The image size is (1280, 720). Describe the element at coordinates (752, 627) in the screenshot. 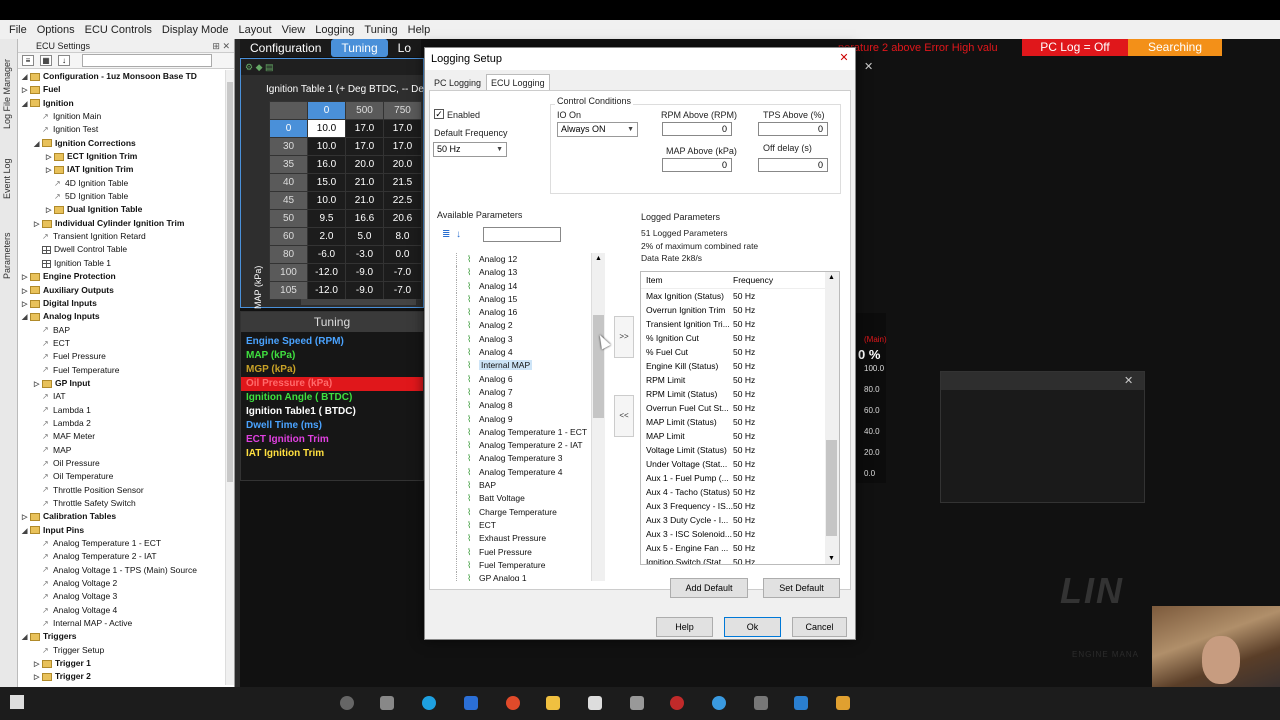

I see `ok-button: Ok` at that location.